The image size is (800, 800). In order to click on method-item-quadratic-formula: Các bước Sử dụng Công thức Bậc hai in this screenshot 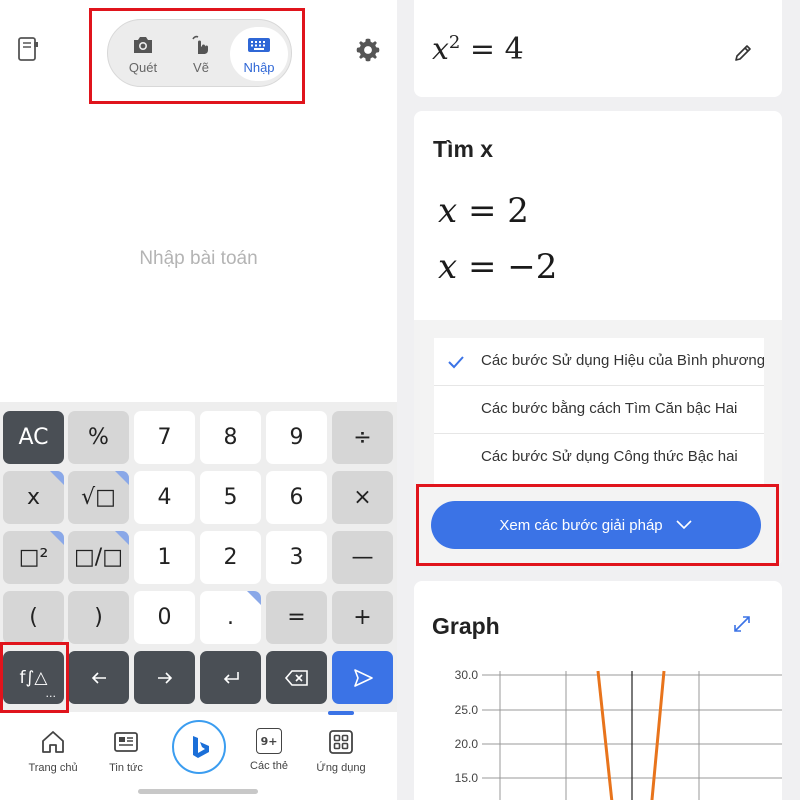, I will do `click(599, 458)`.